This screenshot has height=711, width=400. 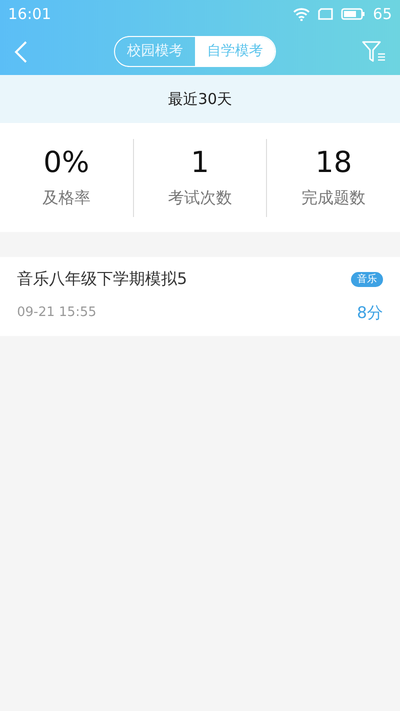 I want to click on battery-level: 65, so click(x=382, y=14).